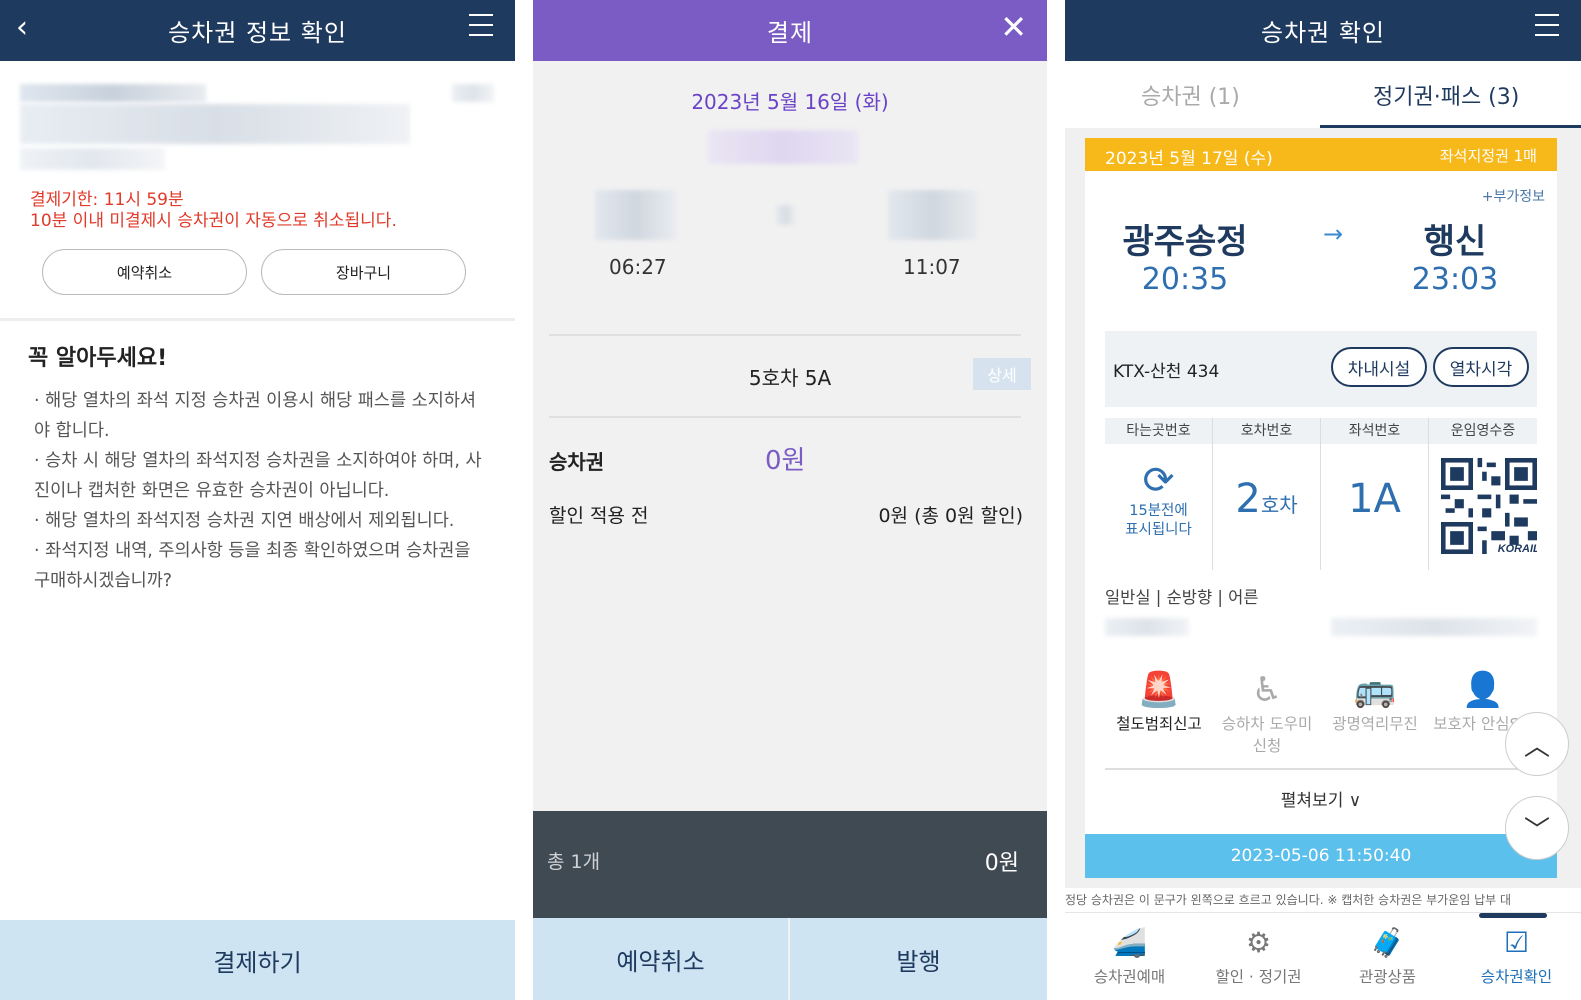  What do you see at coordinates (1375, 690) in the screenshot?
I see `bus-icon: 🚌` at bounding box center [1375, 690].